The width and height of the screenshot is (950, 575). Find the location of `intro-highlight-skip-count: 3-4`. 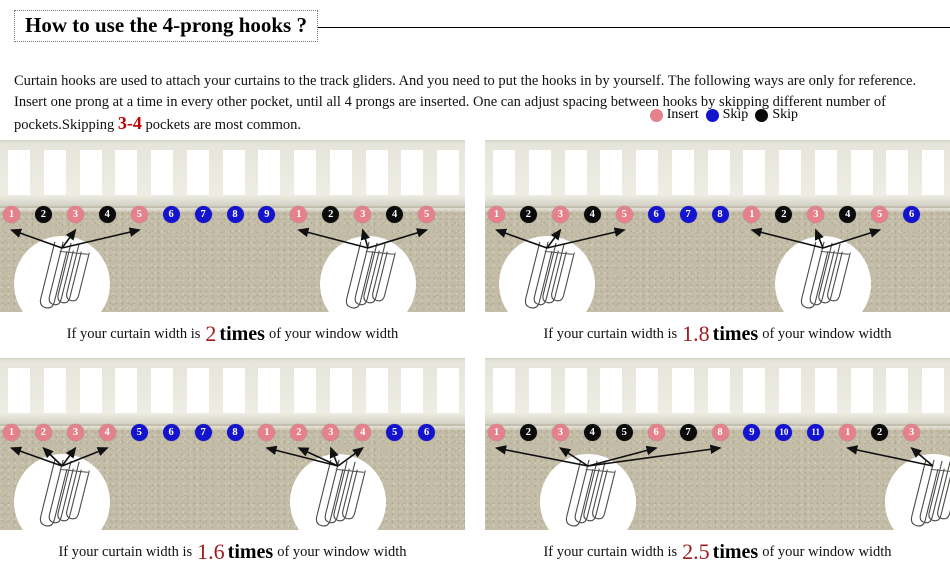

intro-highlight-skip-count: 3-4 is located at coordinates (129, 122).